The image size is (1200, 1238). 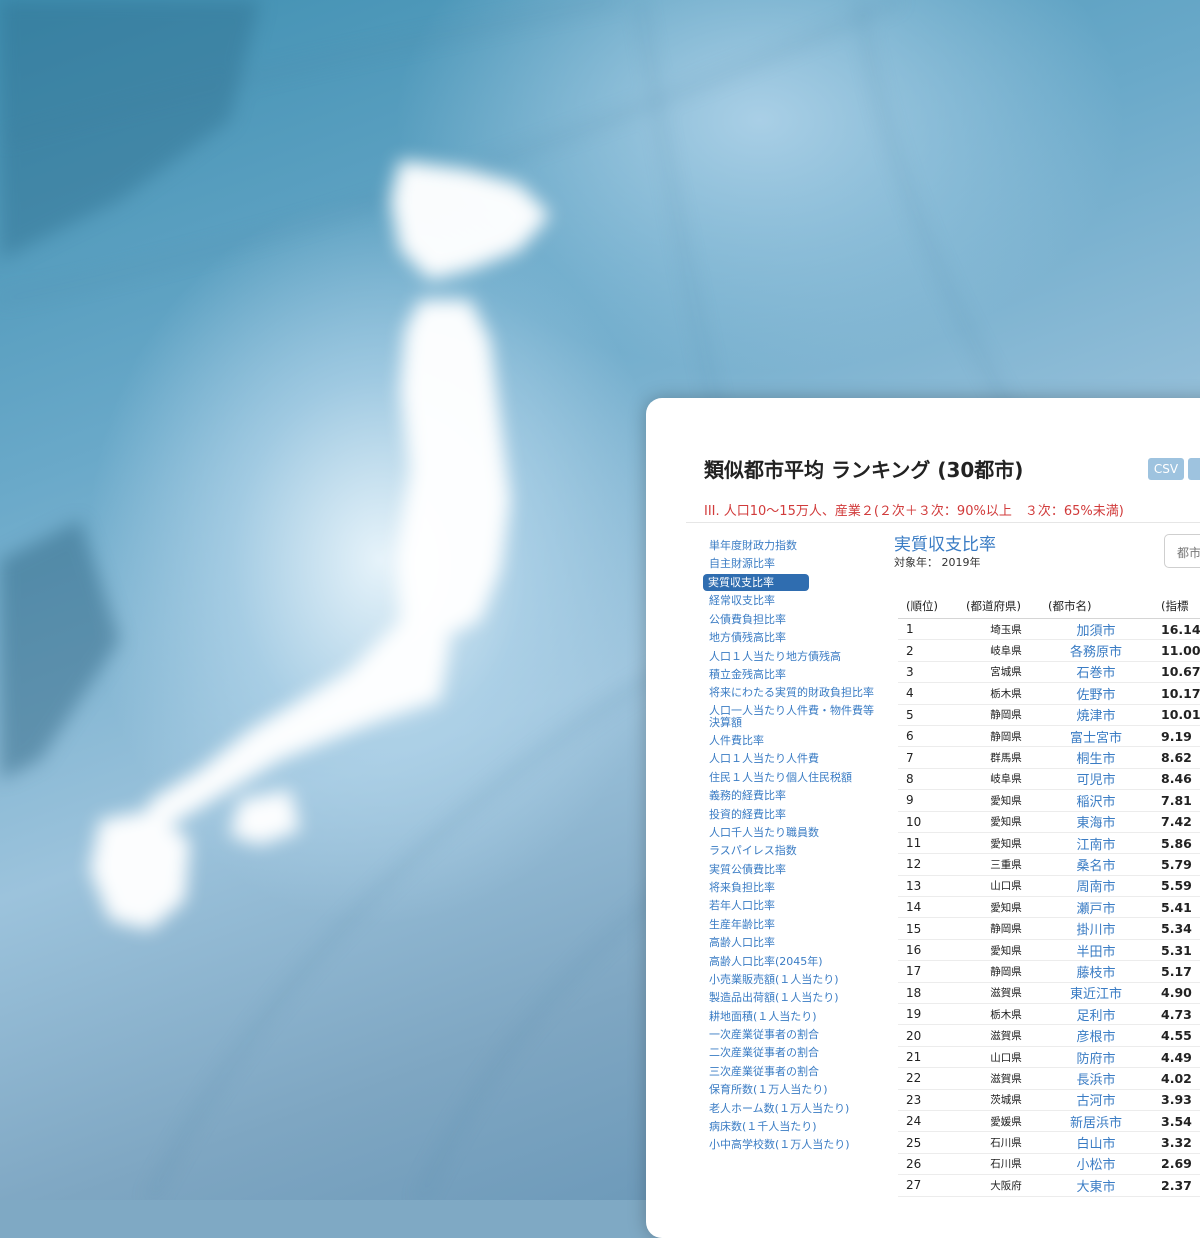 What do you see at coordinates (793, 851) in the screenshot?
I see `sidebar-metric-link: ラスパイレス指数` at bounding box center [793, 851].